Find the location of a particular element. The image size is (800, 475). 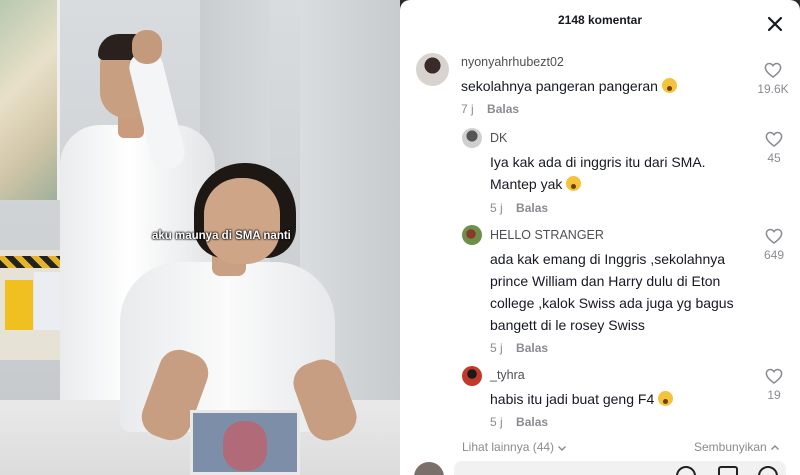

woman-face is located at coordinates (242, 221).